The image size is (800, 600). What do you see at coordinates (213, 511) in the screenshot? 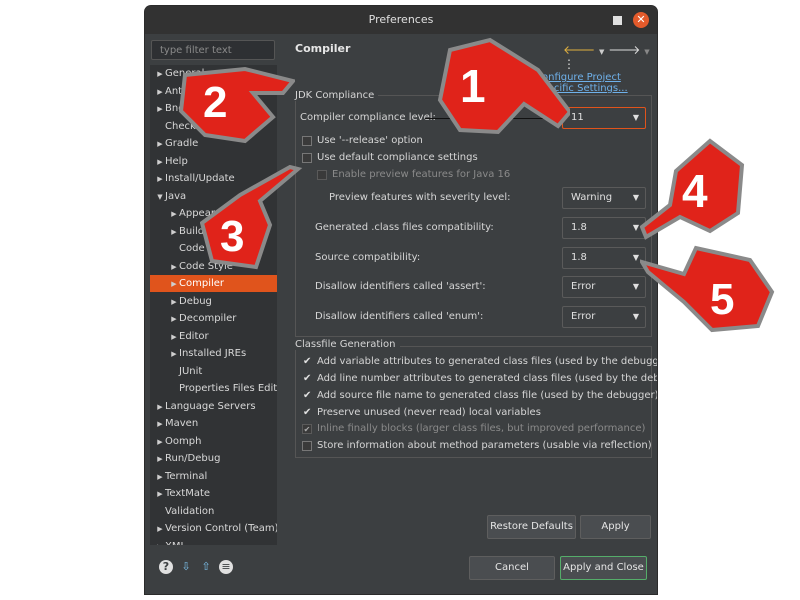
I see `tree-item: Validation` at bounding box center [213, 511].